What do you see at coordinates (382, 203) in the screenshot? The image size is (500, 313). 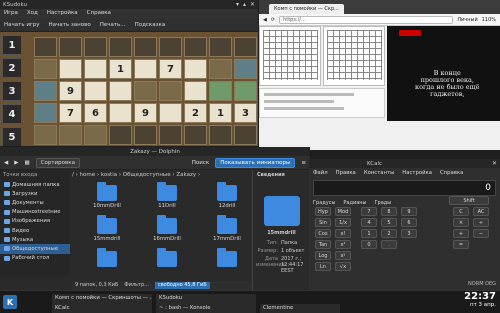 I see `radio-grads: Грады` at bounding box center [382, 203].